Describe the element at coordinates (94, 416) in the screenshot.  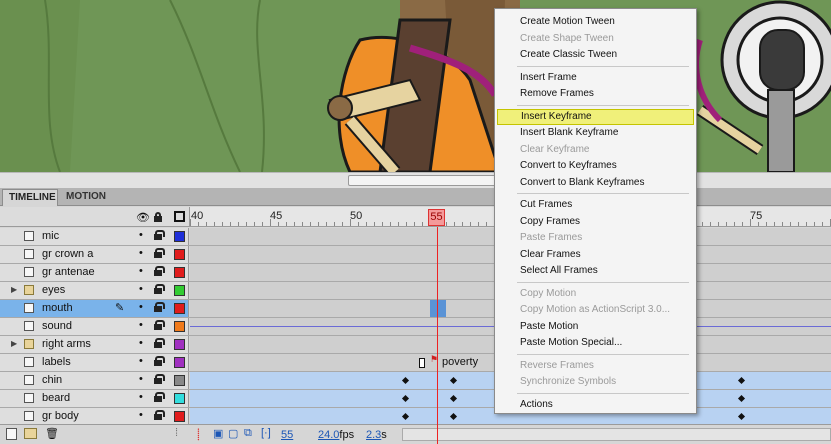
I see `layer-name-cell: gr body •` at that location.